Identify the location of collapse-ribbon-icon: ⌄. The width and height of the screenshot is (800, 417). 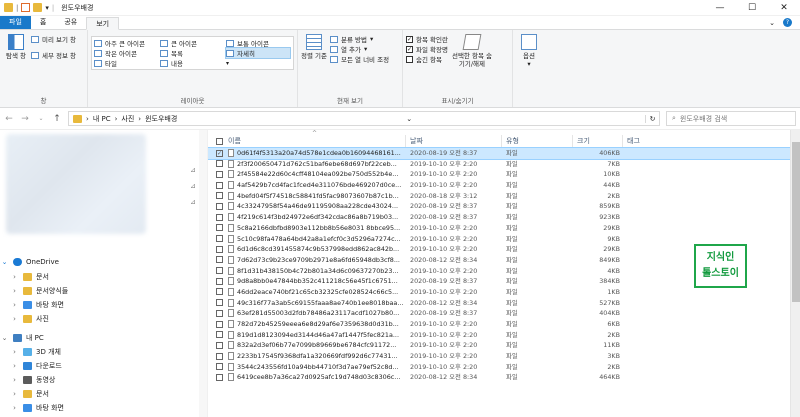
(772, 23).